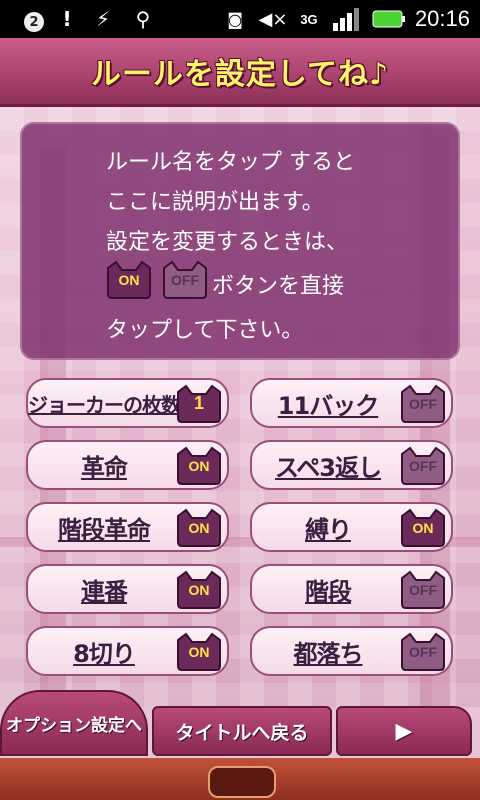  What do you see at coordinates (278, 286) in the screenshot?
I see `info-line-4: ボタンを直接` at bounding box center [278, 286].